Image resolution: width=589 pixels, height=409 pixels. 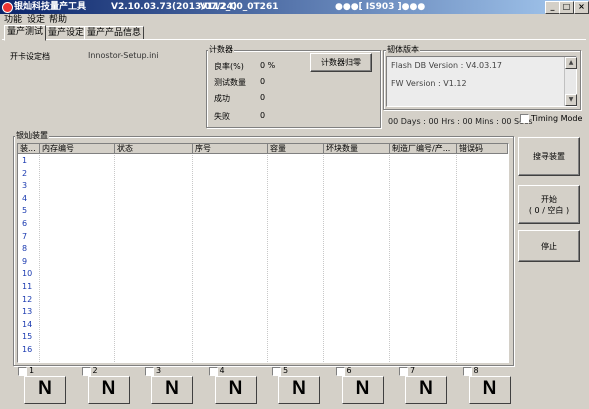 I want to click on table-row: 10, so click(x=263, y=274).